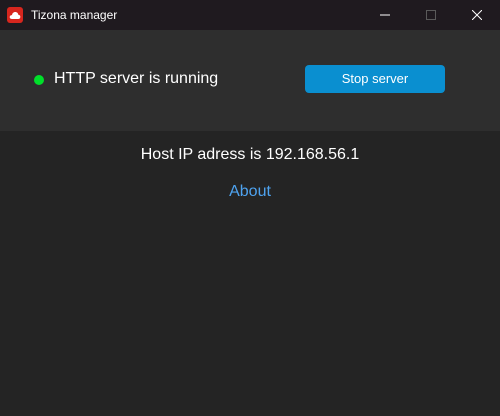 This screenshot has height=416, width=500. What do you see at coordinates (74, 15) in the screenshot?
I see `window-title: Tizona manager` at bounding box center [74, 15].